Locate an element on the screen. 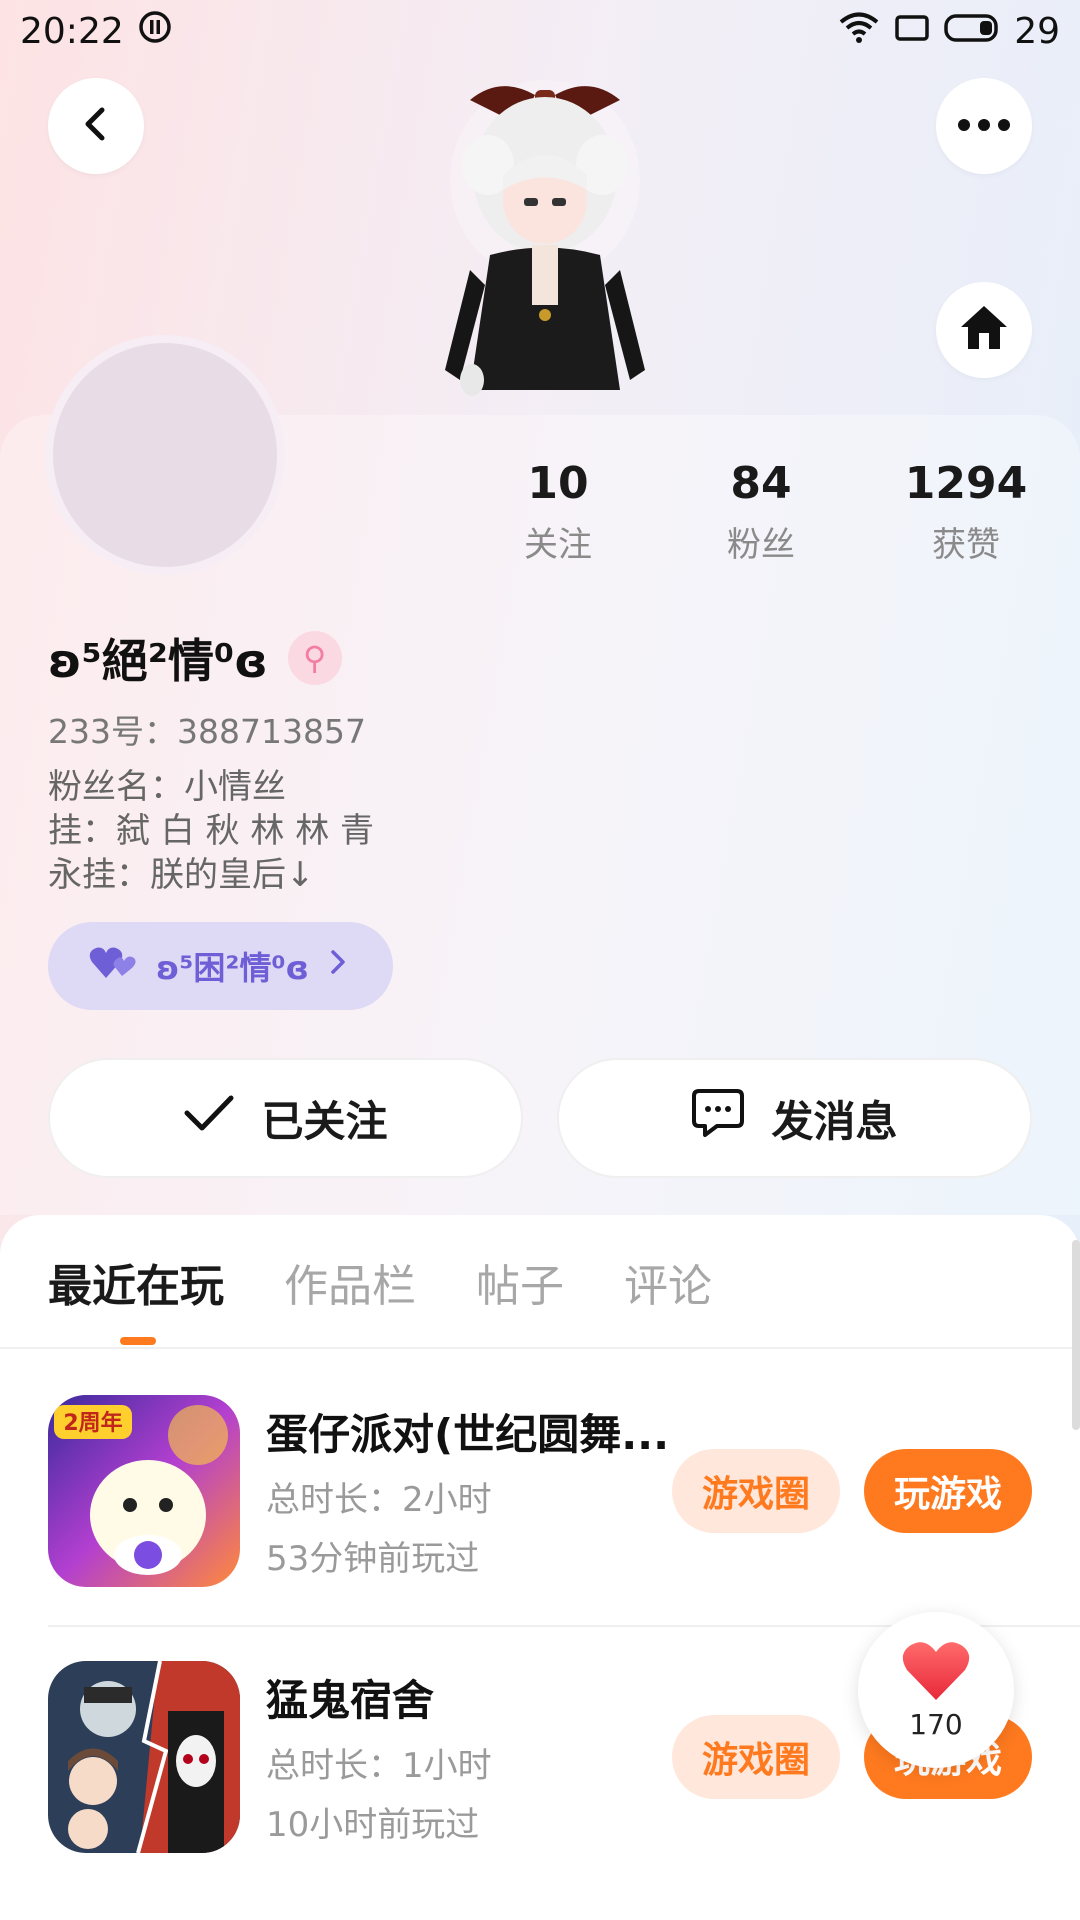 The width and height of the screenshot is (1080, 1920). chat-bubble-icon is located at coordinates (718, 1118).